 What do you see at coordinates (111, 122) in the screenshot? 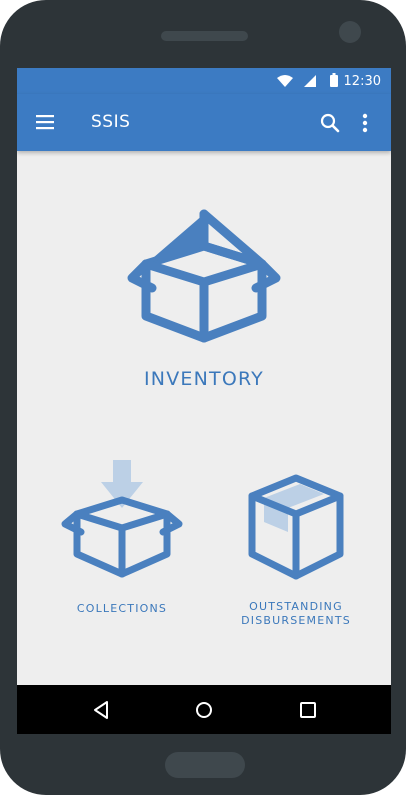
I see `app-title: SSIS` at bounding box center [111, 122].